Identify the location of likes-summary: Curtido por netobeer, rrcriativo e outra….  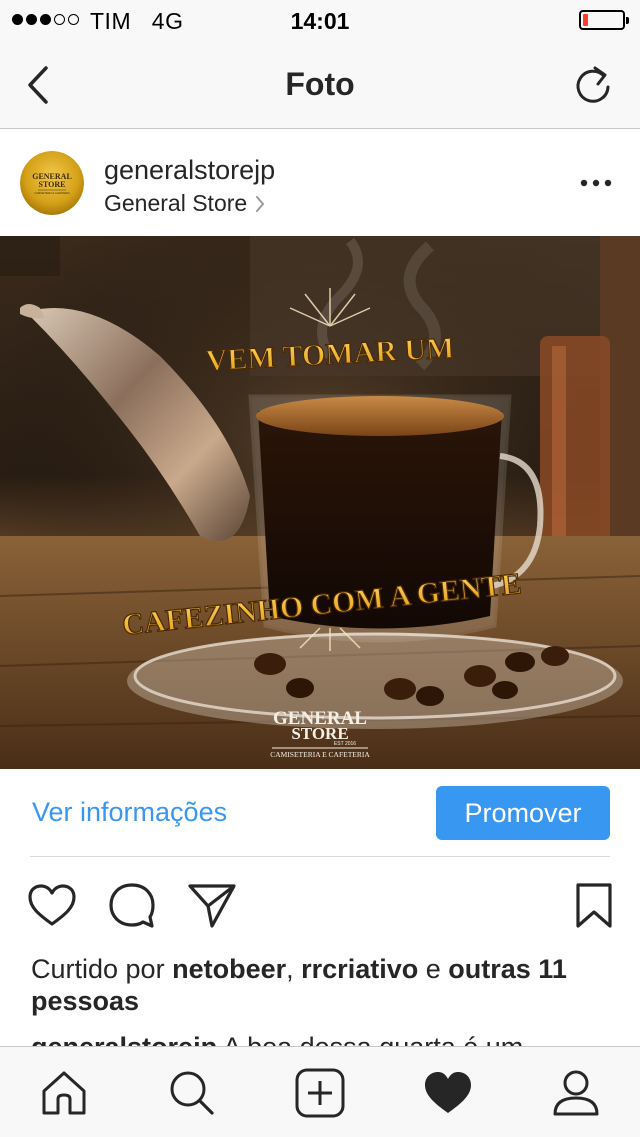
(321, 985).